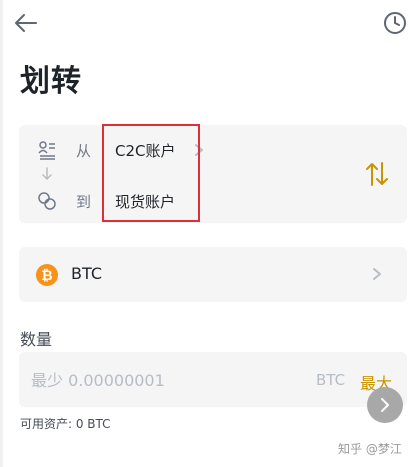 The height and width of the screenshot is (467, 419). Describe the element at coordinates (65, 424) in the screenshot. I see `available-balance: 可用资产: 0 BTC` at that location.